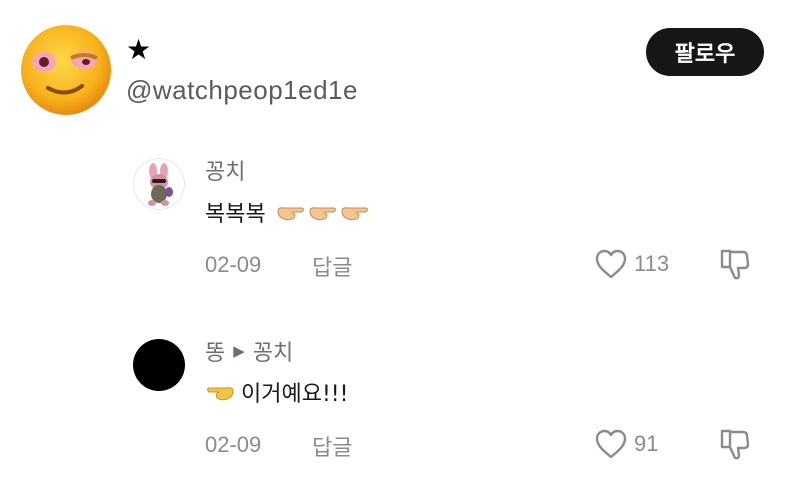 The image size is (800, 493). Describe the element at coordinates (66, 70) in the screenshot. I see `profile-avatar` at that location.